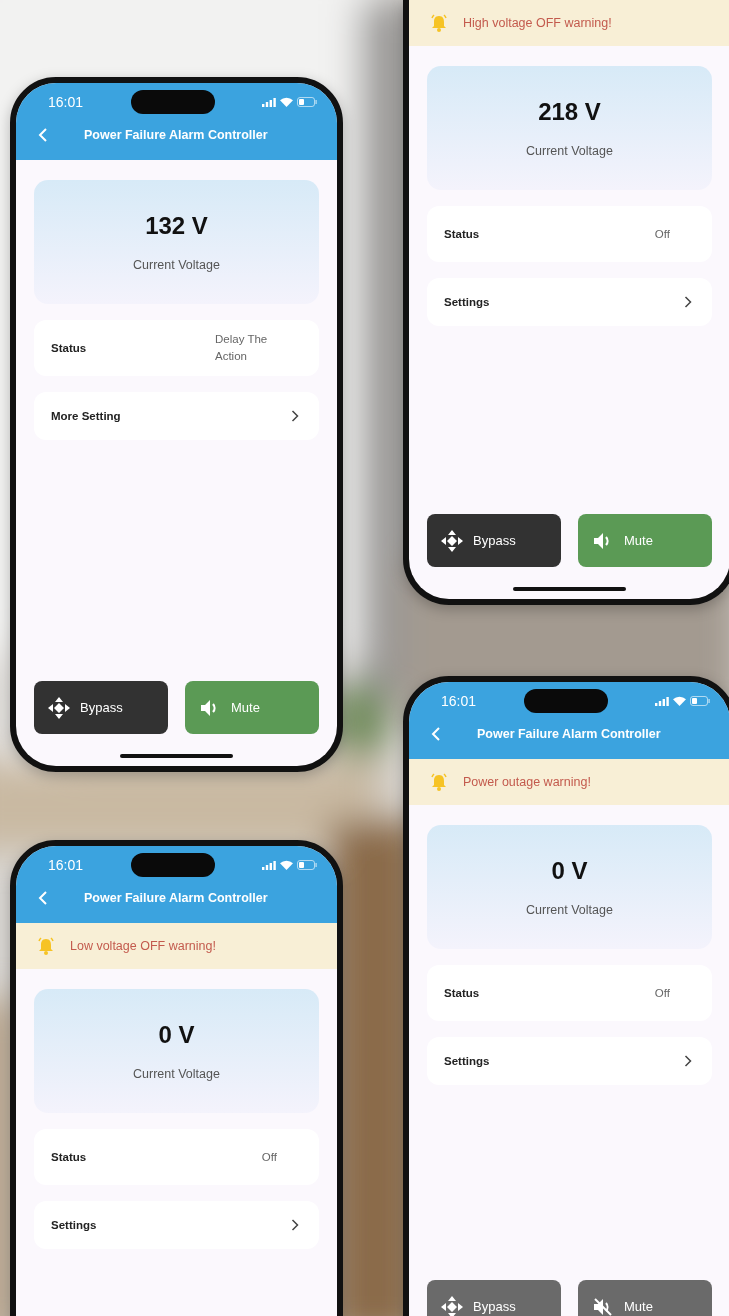  What do you see at coordinates (527, 782) in the screenshot?
I see `warning-text: Power outage warning!` at bounding box center [527, 782].